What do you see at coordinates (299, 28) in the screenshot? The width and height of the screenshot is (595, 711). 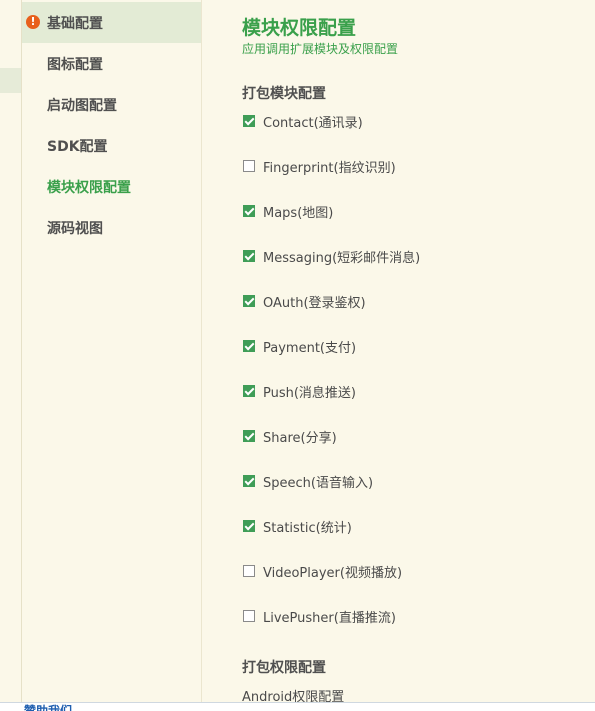 I see `page-title: 模块权限配置` at bounding box center [299, 28].